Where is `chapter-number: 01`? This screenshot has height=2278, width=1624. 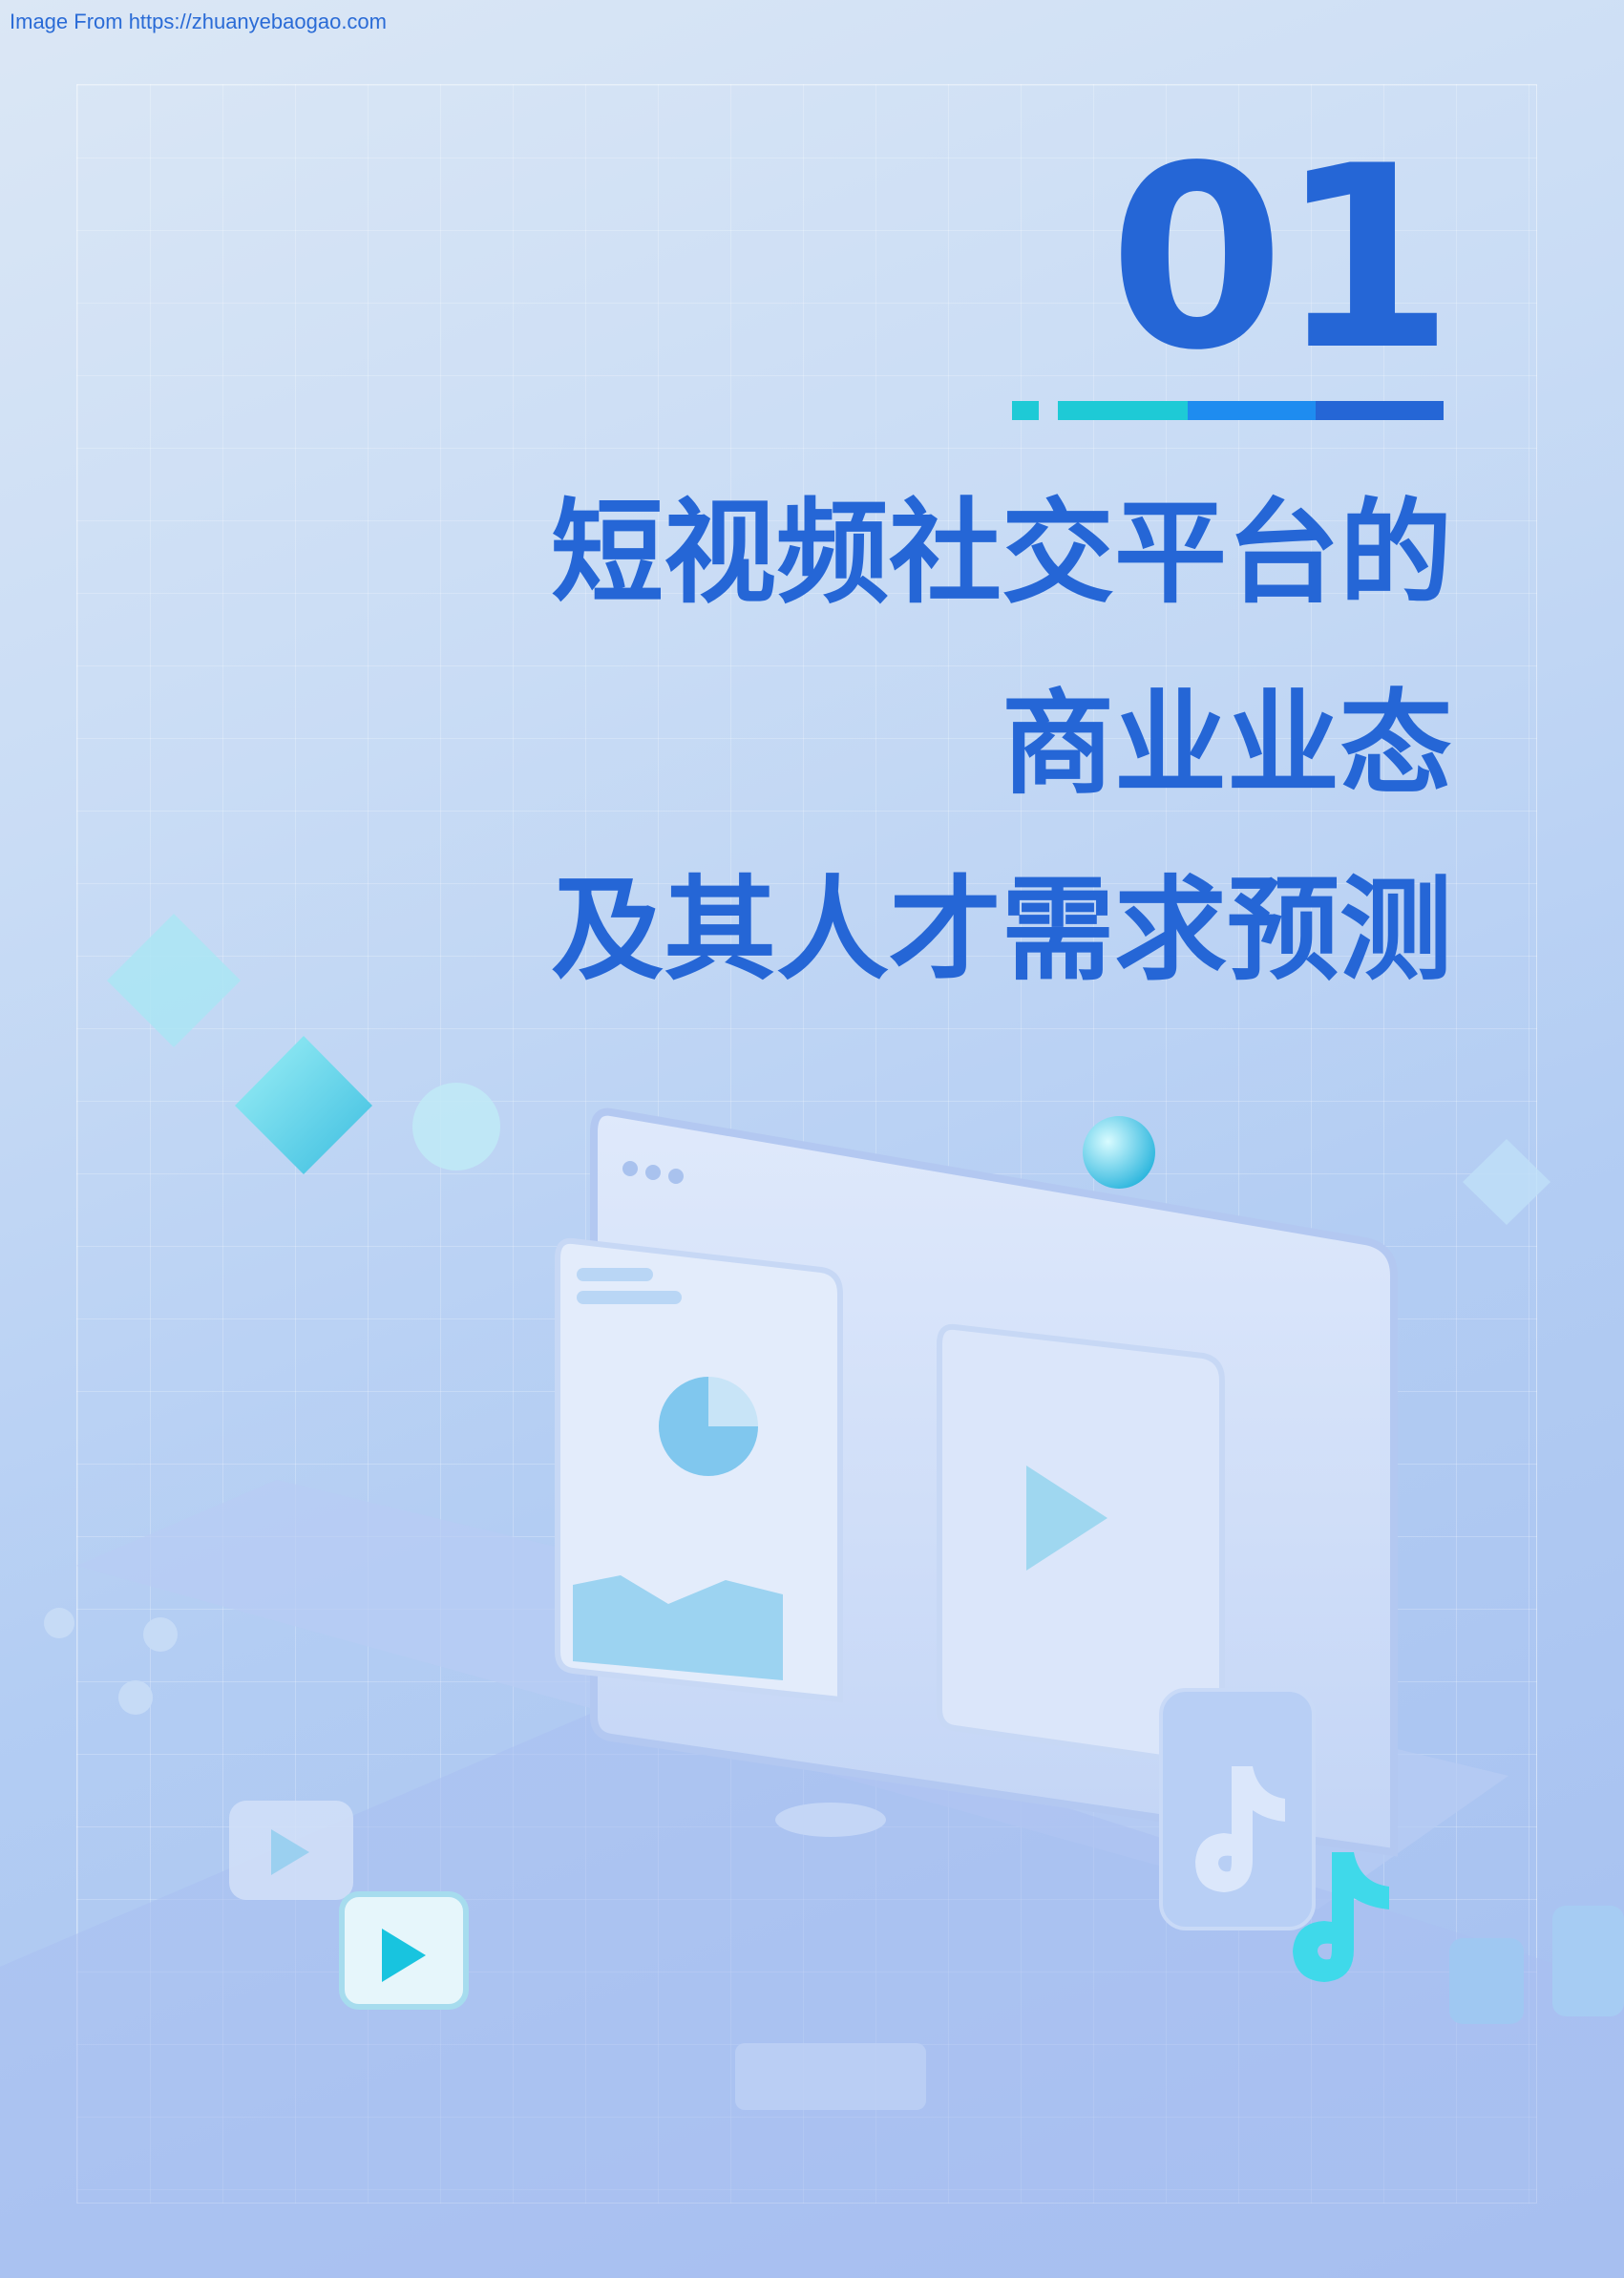 chapter-number: 01 is located at coordinates (1281, 259).